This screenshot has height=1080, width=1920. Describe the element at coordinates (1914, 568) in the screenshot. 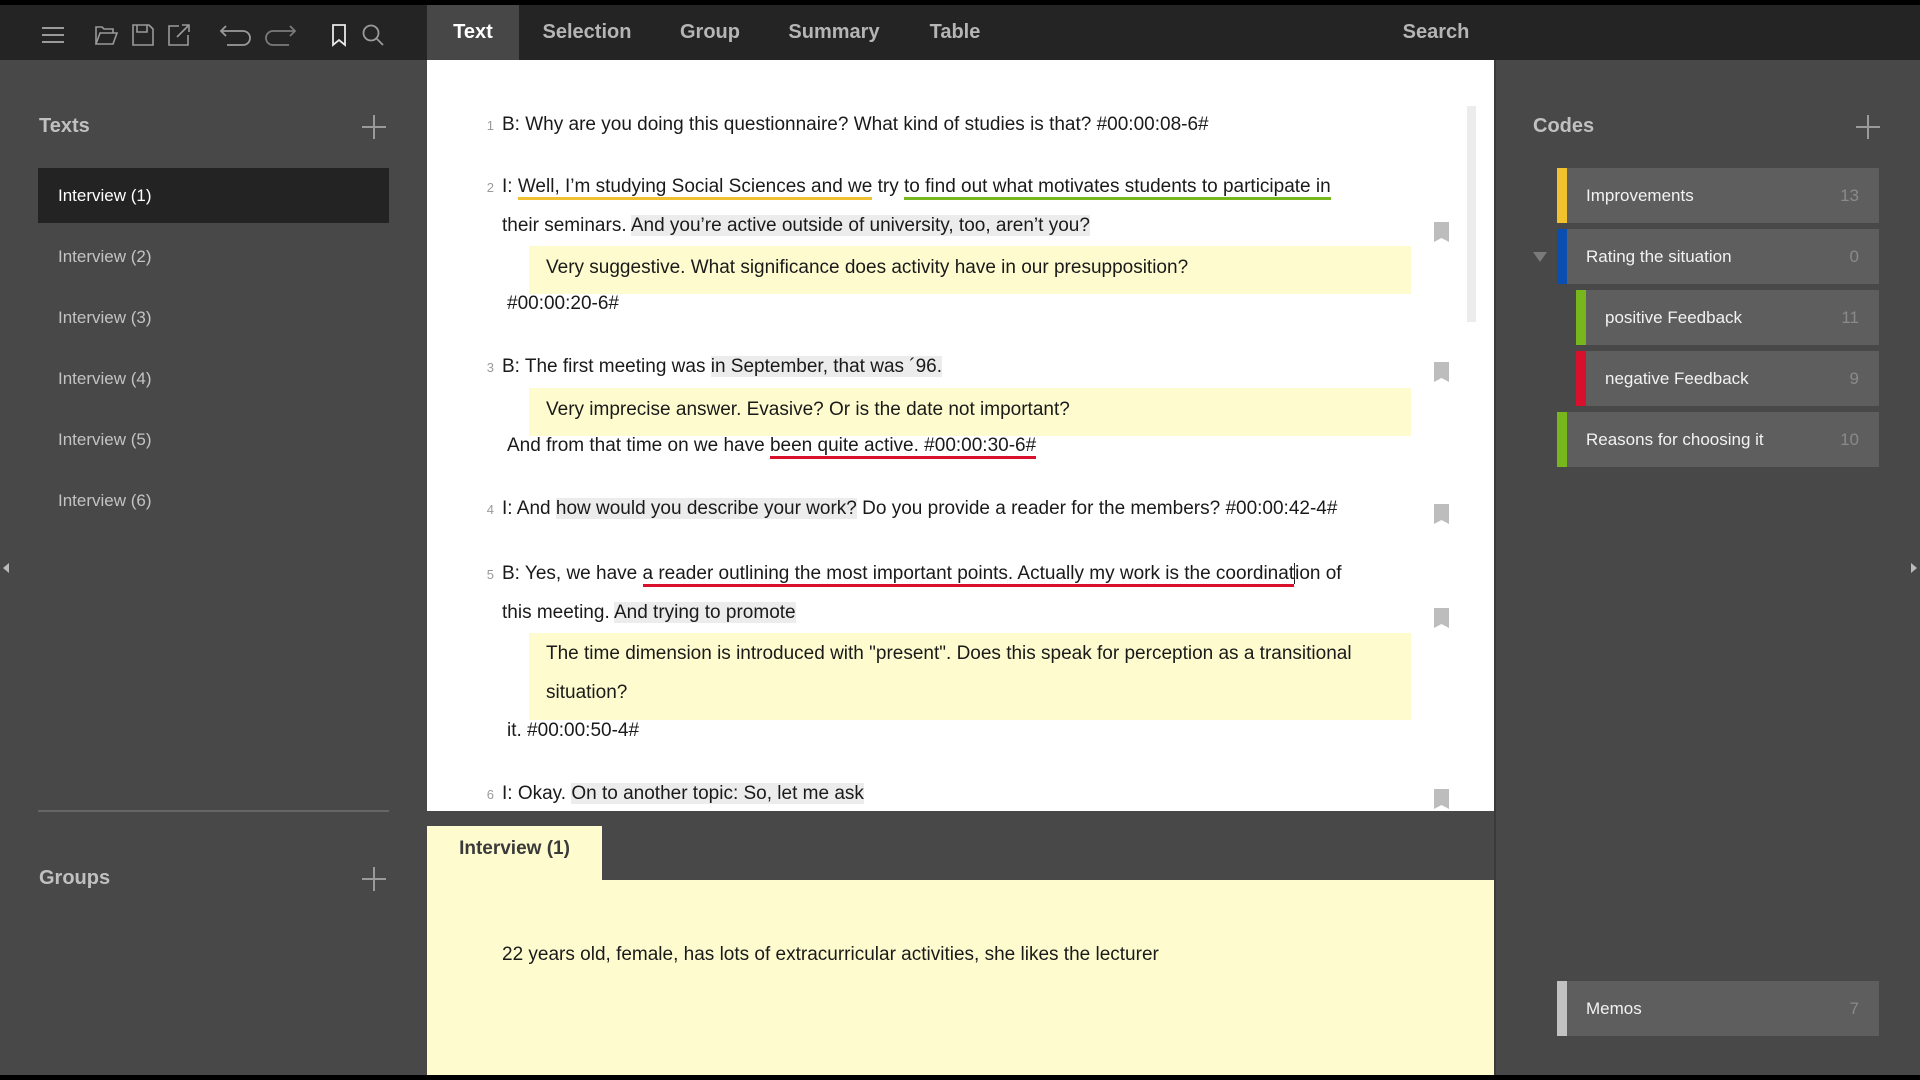

I see `collapse-right-arrow-icon` at that location.